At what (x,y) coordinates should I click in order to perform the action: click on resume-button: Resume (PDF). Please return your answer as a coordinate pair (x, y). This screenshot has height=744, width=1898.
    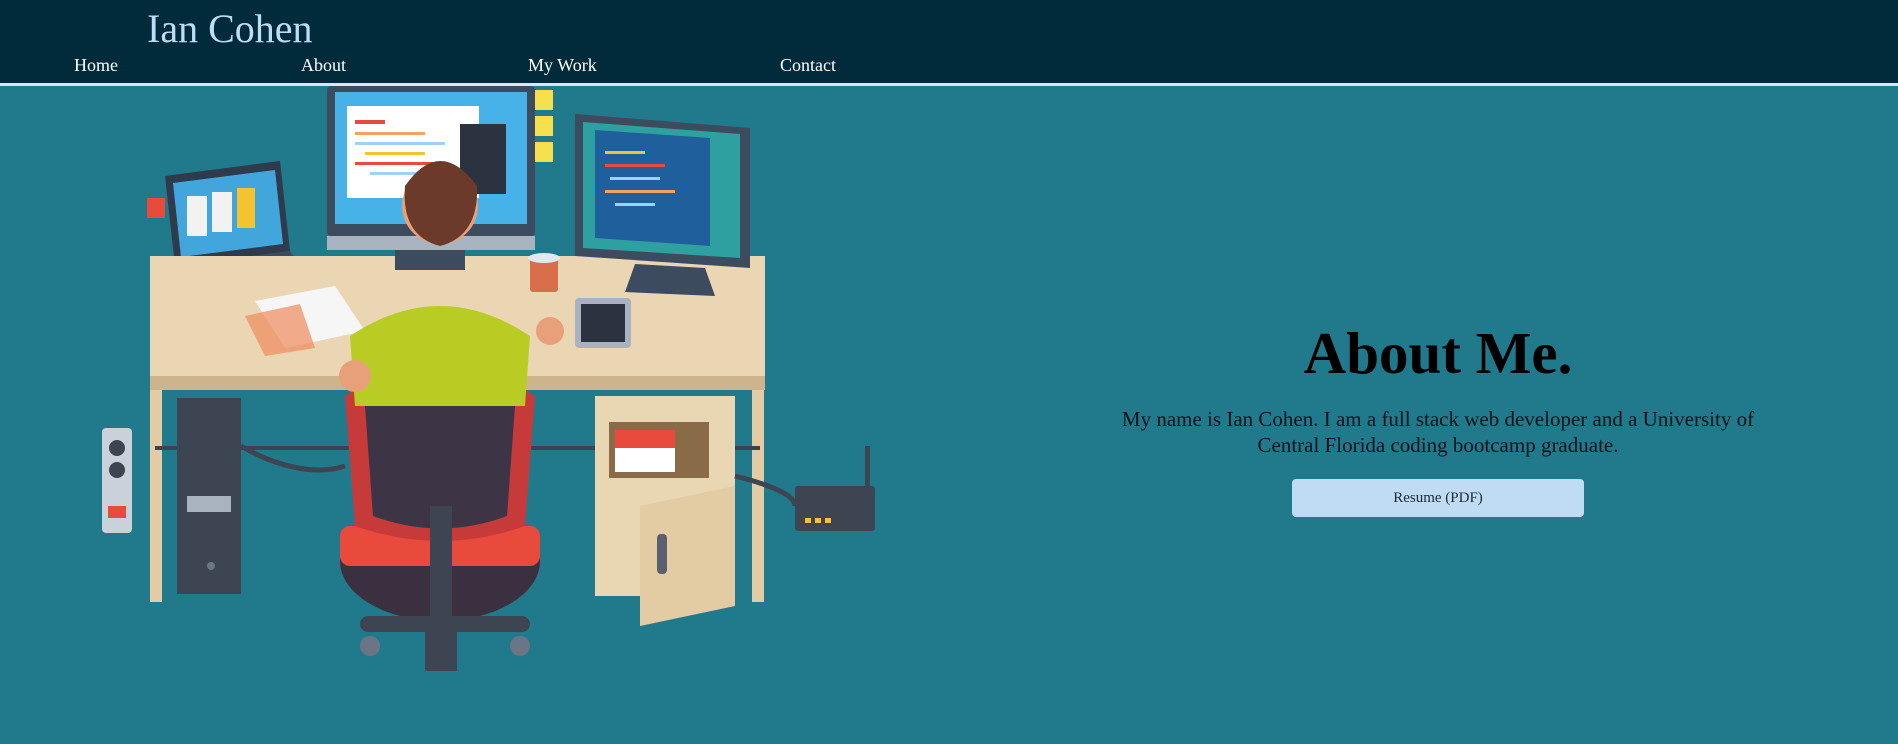
    Looking at the image, I should click on (1438, 498).